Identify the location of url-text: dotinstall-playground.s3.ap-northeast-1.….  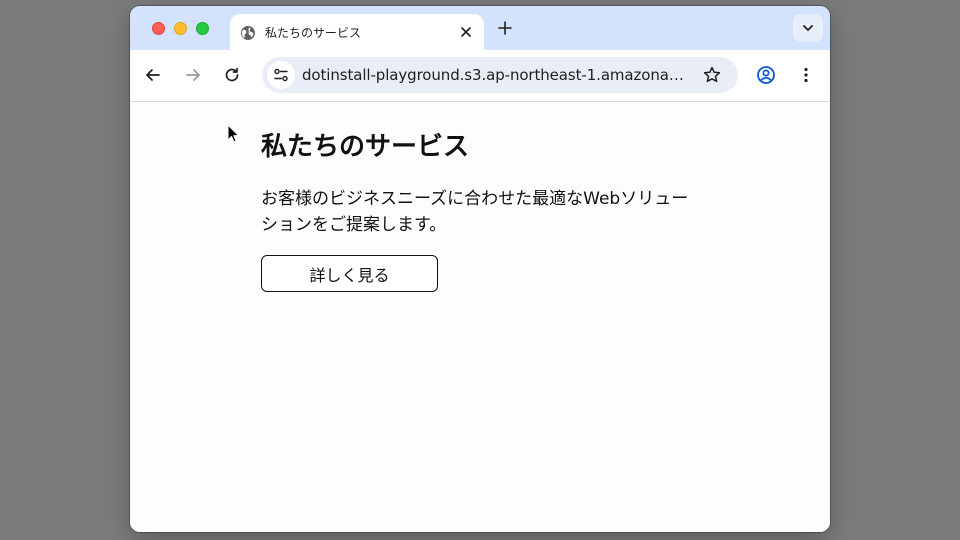
(494, 75).